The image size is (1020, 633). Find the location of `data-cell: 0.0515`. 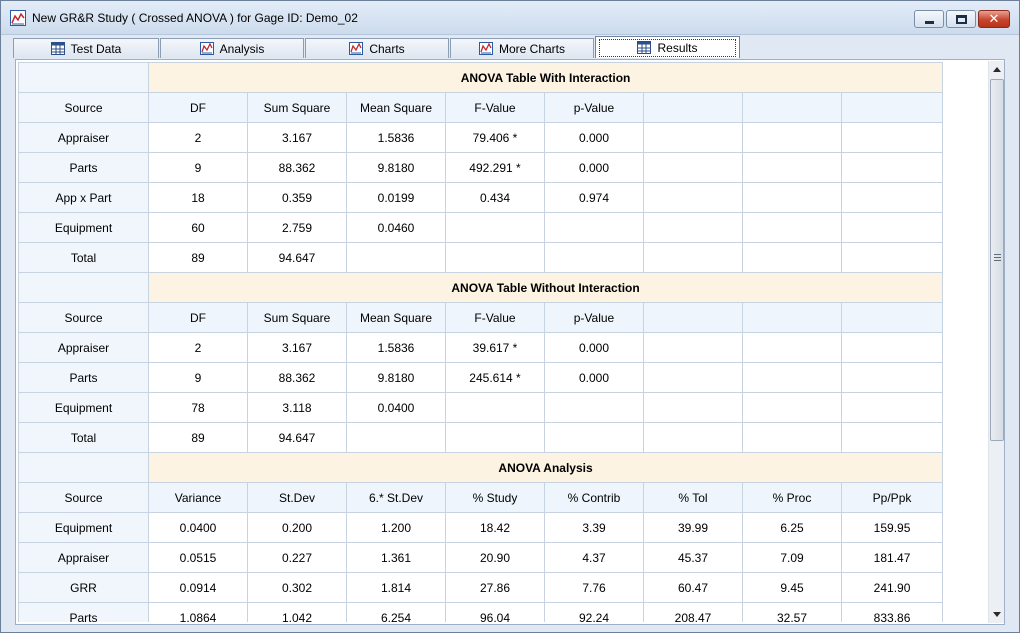

data-cell: 0.0515 is located at coordinates (198, 557).